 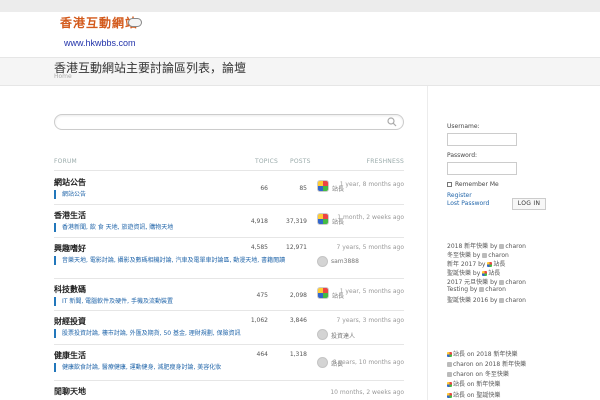 I want to click on recent-topic-item: 聖誕快樂 by 站長, so click(x=473, y=272).